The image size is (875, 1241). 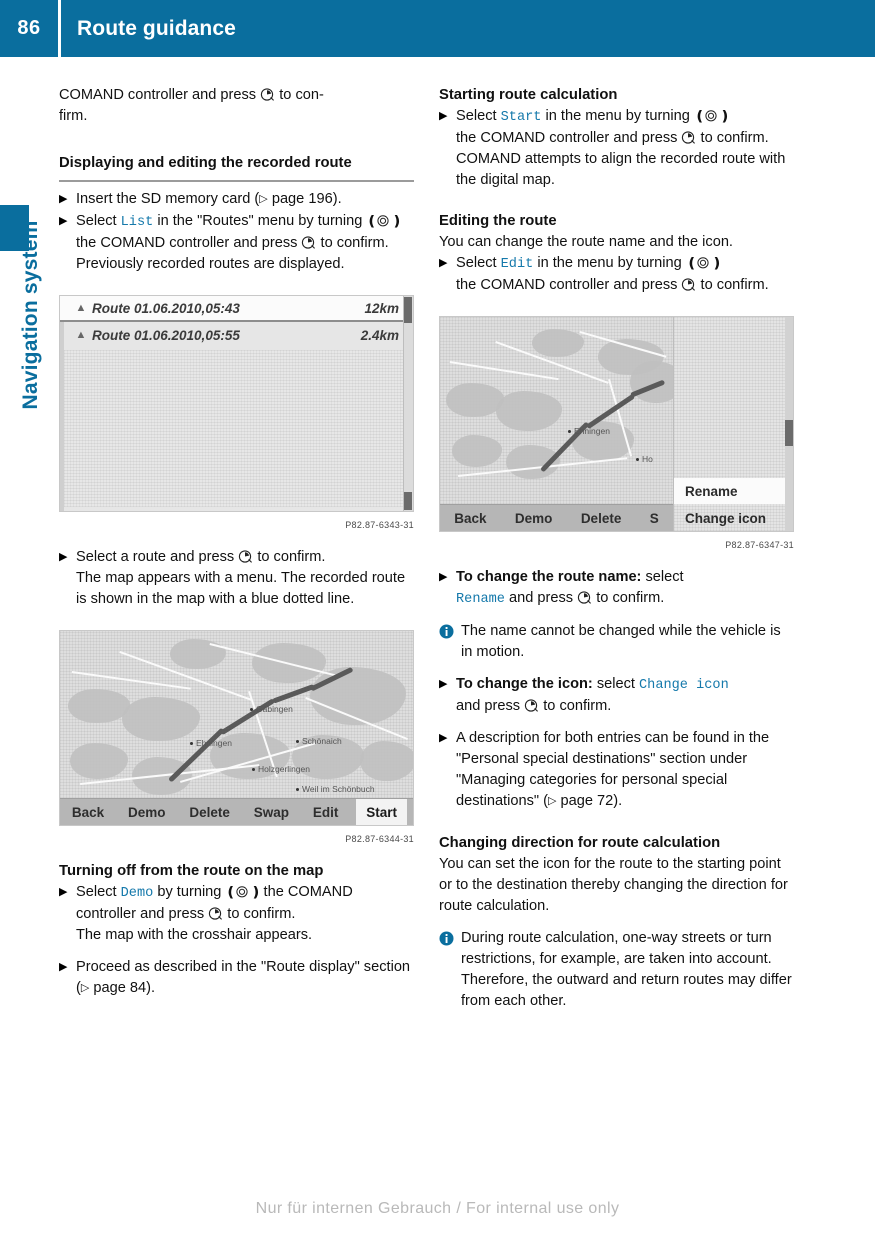 I want to click on route-name: Route 01.06.2010,05:43, so click(x=166, y=308).